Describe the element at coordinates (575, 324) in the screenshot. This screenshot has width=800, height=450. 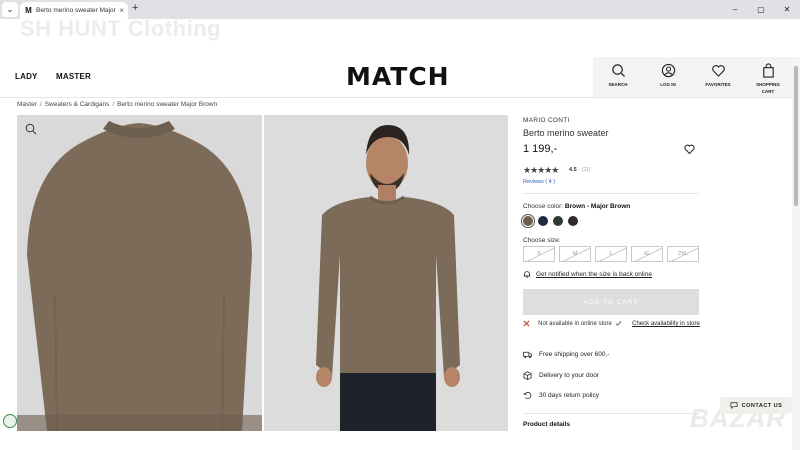
I see `not-available-text: Not available in online store` at that location.